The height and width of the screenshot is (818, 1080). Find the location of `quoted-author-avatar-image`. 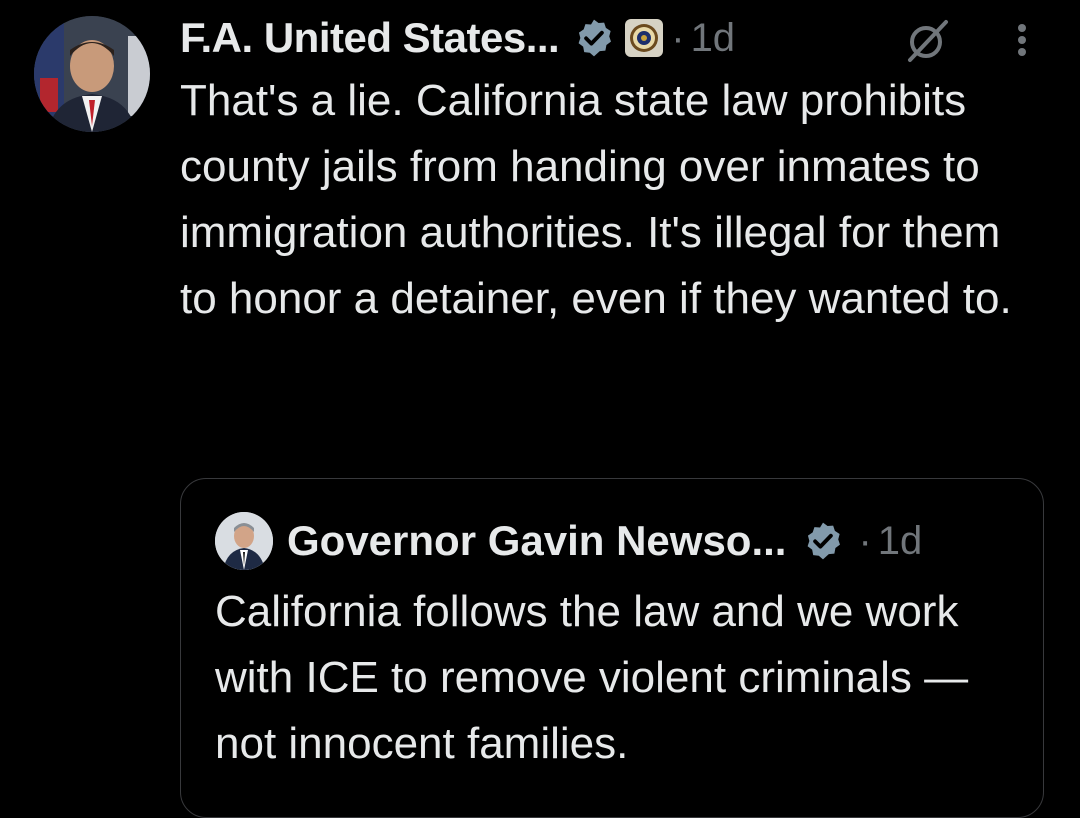

quoted-author-avatar-image is located at coordinates (244, 541).